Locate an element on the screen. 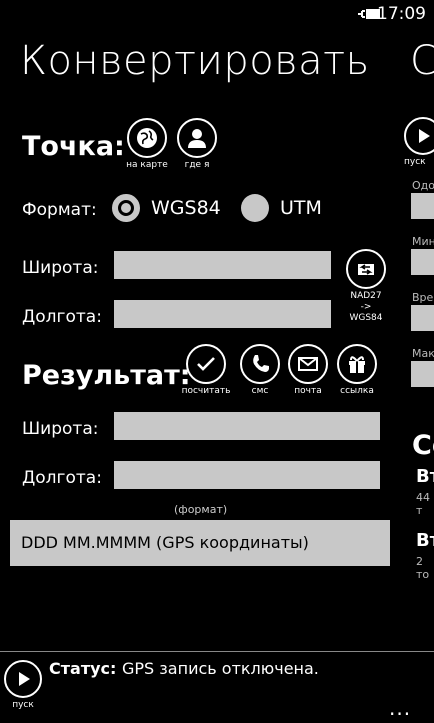 The height and width of the screenshot is (723, 434). result-lon-label: Долгота: is located at coordinates (62, 478).